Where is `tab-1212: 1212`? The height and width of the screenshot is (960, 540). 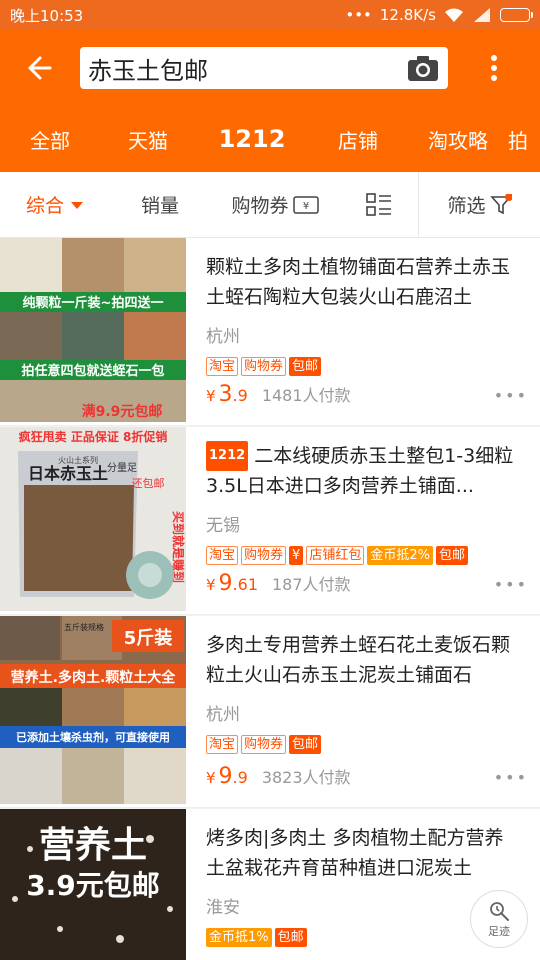
tab-1212: 1212 is located at coordinates (252, 139).